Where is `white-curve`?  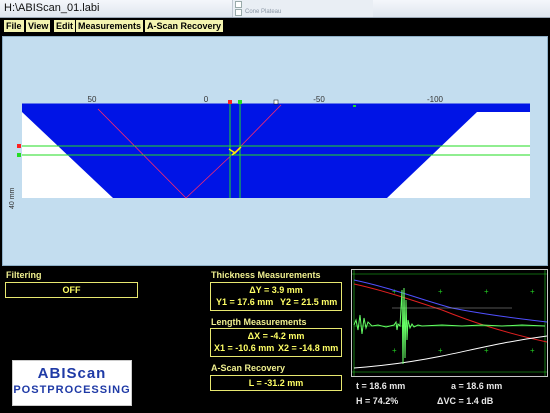 white-curve is located at coordinates (450, 352).